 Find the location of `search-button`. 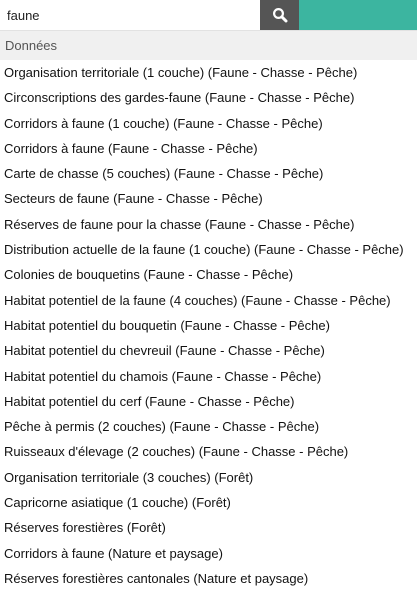

search-button is located at coordinates (279, 15).